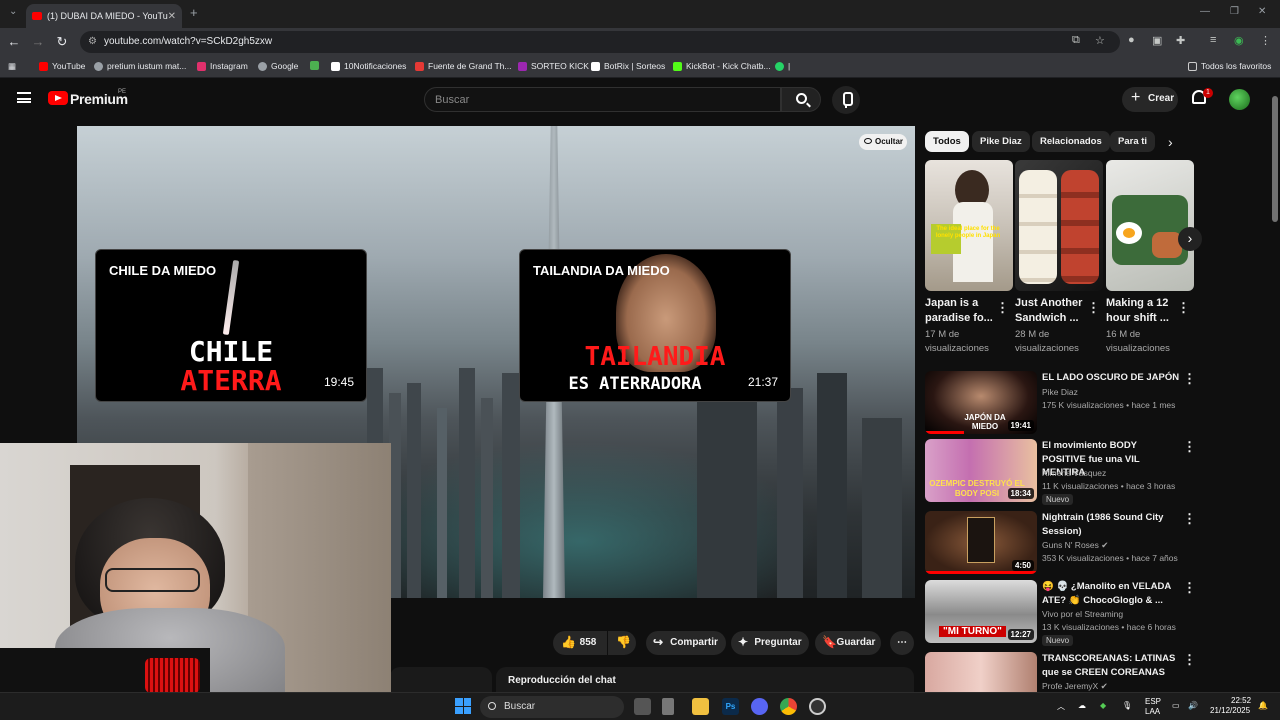 This screenshot has height=720, width=1280. I want to click on share-button: ↪ Compartir, so click(686, 643).